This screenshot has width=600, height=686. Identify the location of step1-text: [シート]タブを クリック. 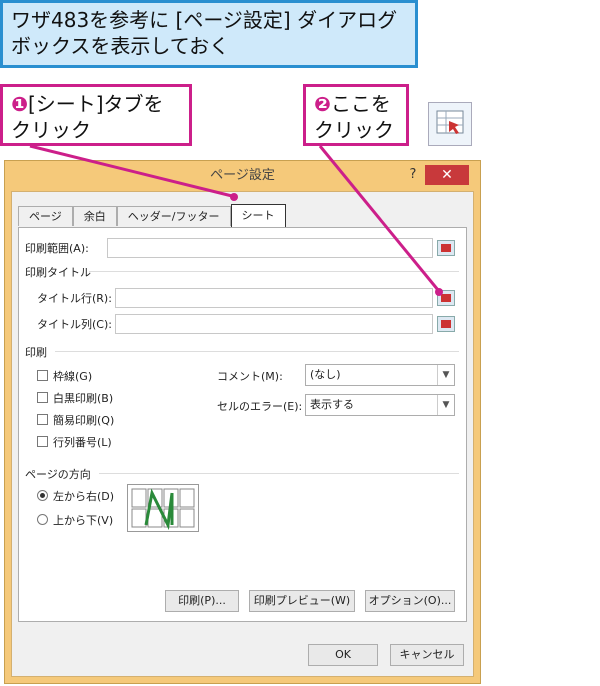
(87, 117).